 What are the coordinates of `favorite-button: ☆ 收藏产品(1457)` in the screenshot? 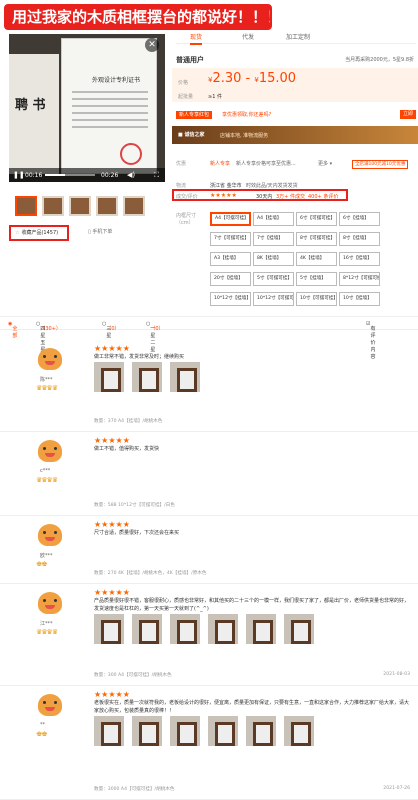 It's located at (39, 233).